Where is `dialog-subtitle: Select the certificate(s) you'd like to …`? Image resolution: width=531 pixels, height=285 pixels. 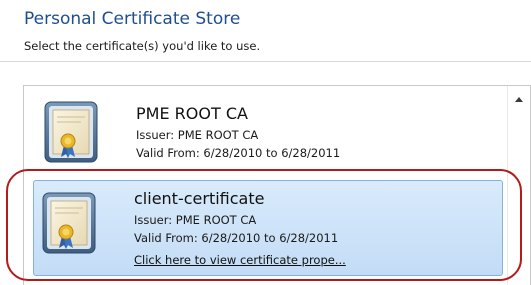 dialog-subtitle: Select the certificate(s) you'd like to … is located at coordinates (142, 46).